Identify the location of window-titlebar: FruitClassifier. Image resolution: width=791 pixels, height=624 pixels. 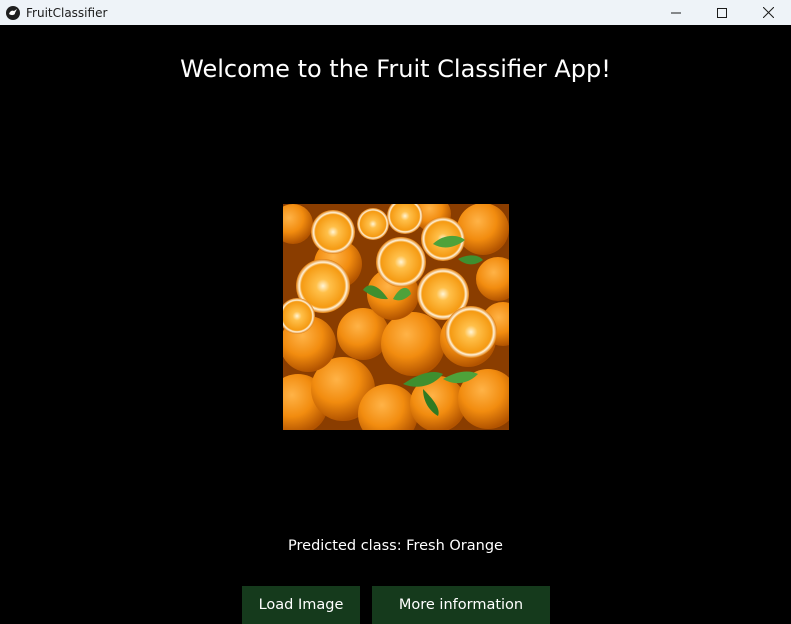
(395, 12).